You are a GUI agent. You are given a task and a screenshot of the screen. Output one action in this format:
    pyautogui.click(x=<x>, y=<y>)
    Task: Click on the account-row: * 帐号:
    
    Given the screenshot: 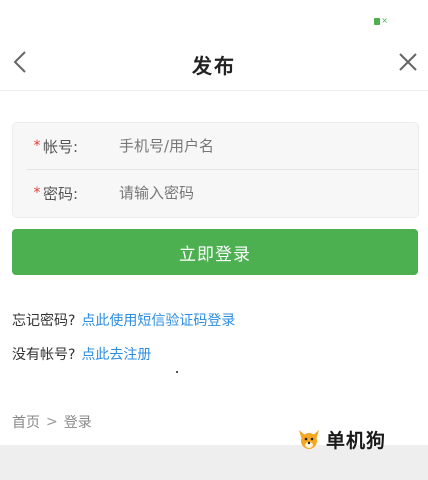 What is the action you would take?
    pyautogui.click(x=215, y=146)
    